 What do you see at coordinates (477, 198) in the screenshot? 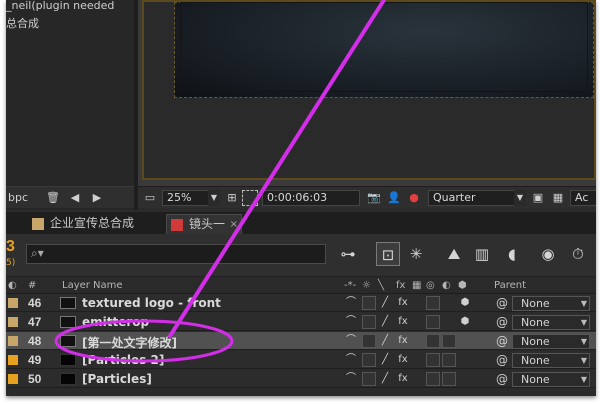
I see `resolution-select: Quarter` at bounding box center [477, 198].